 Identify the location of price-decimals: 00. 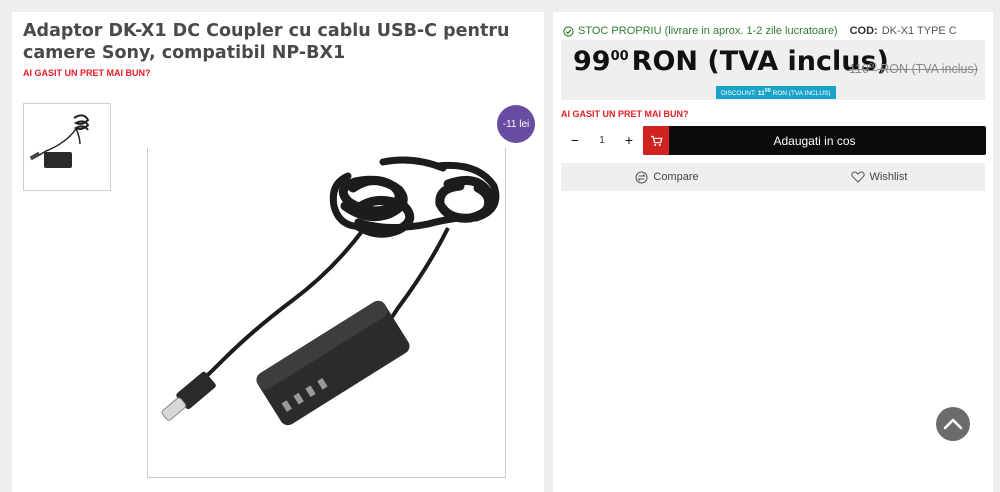
(619, 56).